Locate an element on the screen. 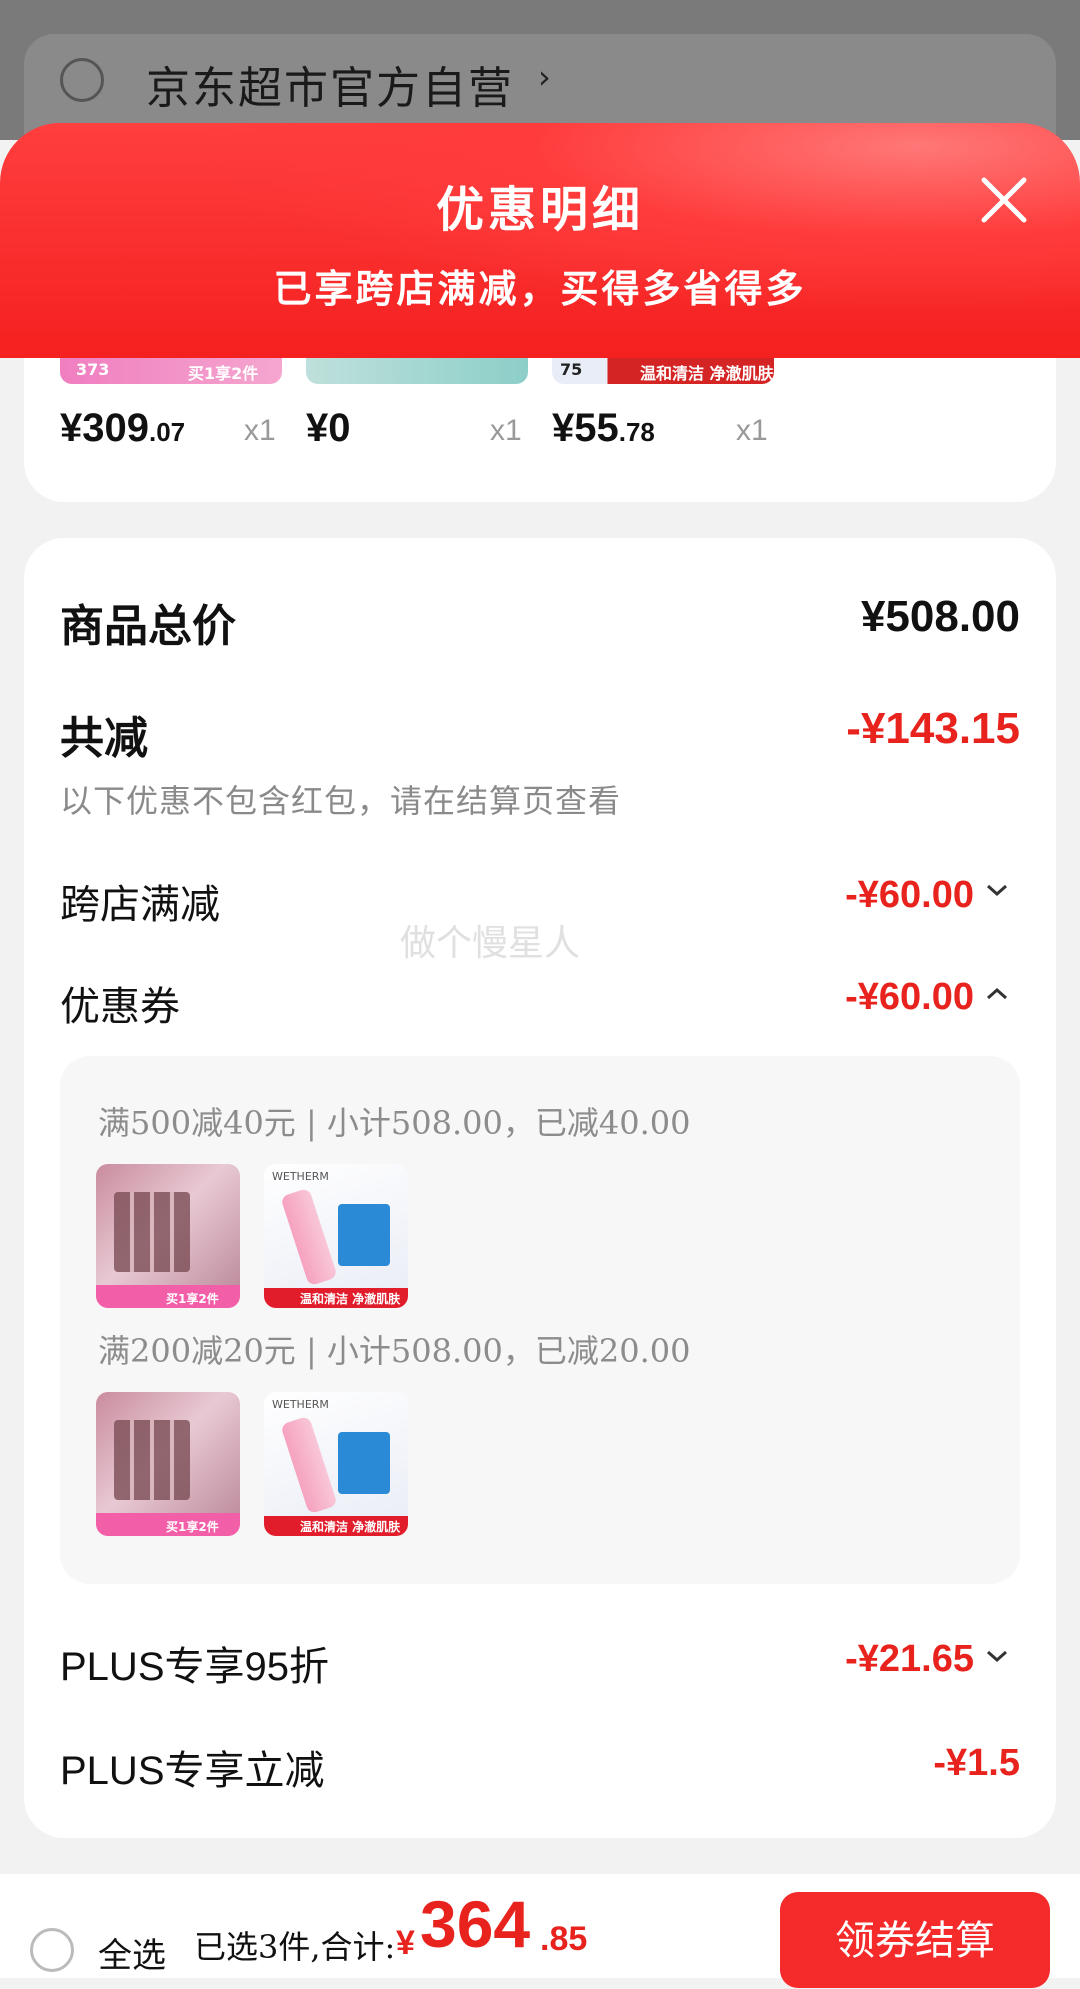  store-chevron-icon: › is located at coordinates (544, 77).